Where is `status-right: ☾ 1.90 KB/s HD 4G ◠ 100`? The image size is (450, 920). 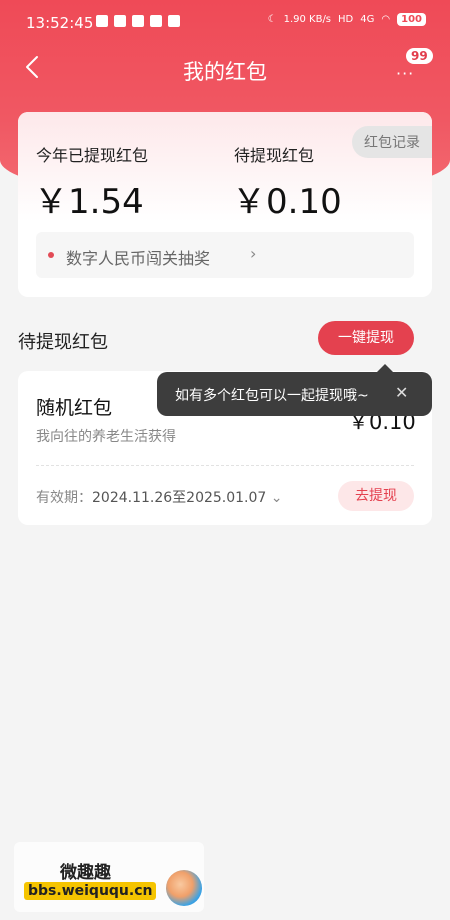
status-right: ☾ 1.90 KB/s HD 4G ◠ 100 is located at coordinates (347, 19).